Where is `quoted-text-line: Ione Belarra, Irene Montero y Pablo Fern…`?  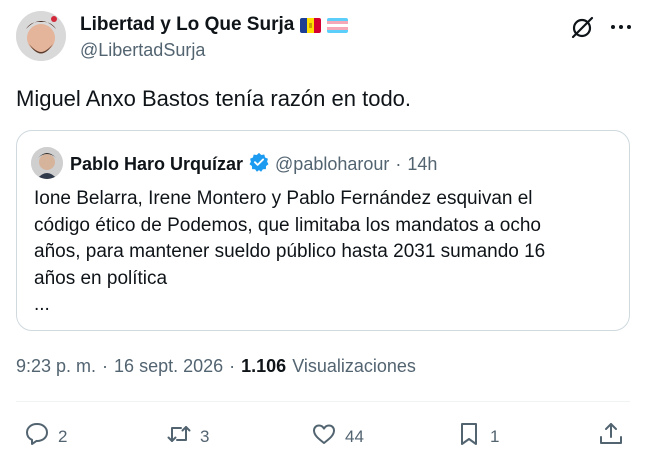 quoted-text-line: Ione Belarra, Irene Montero y Pablo Fern… is located at coordinates (283, 198).